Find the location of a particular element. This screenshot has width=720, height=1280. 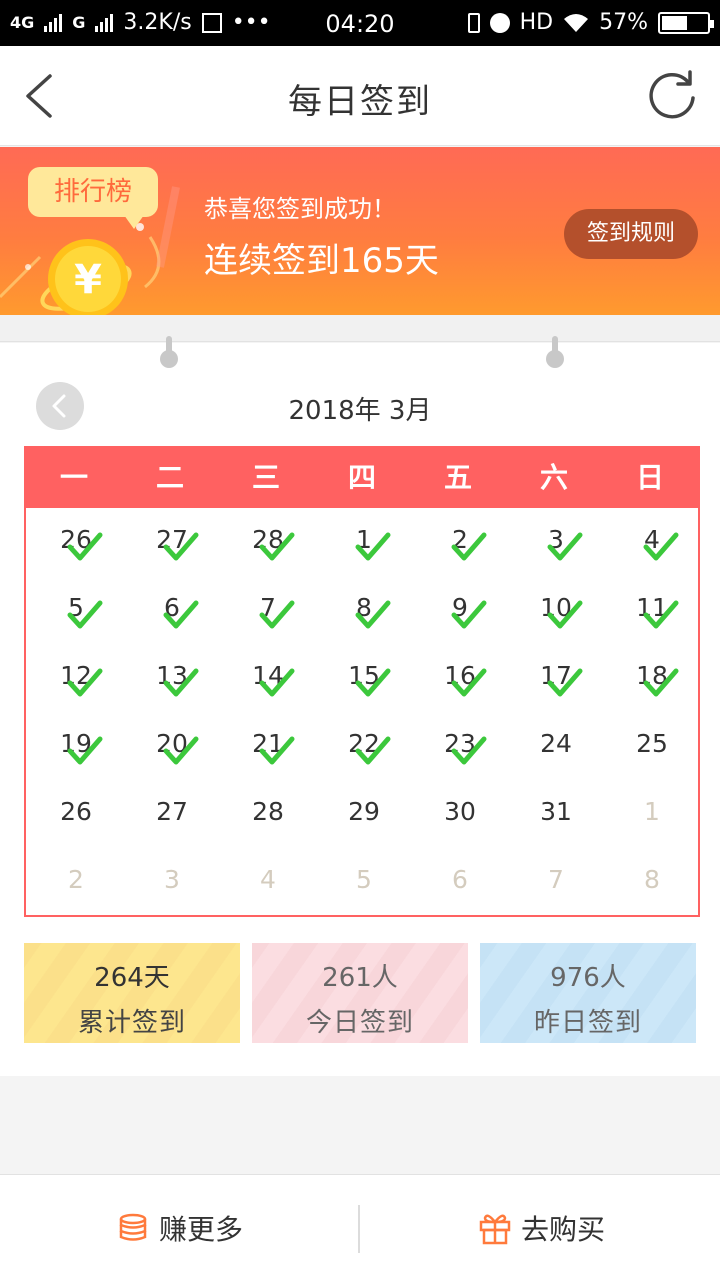

binder-ring is located at coordinates (555, 352).